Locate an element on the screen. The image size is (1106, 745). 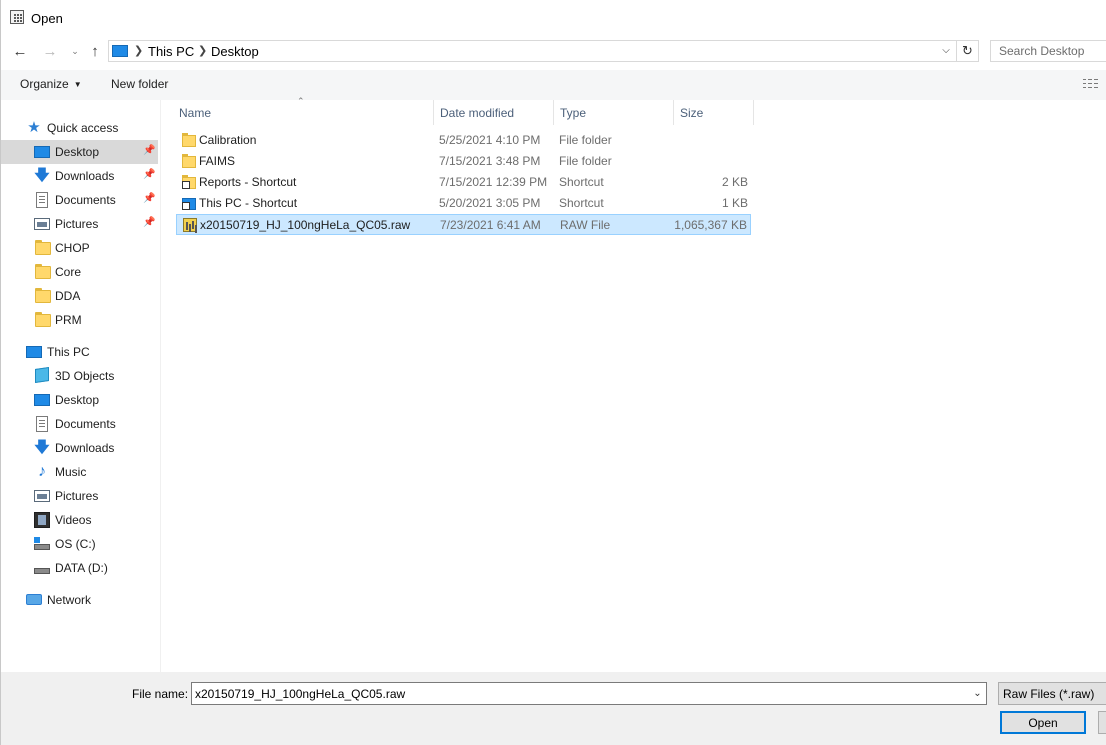
column-header-name: Name ⌃ is located at coordinates (303, 110).